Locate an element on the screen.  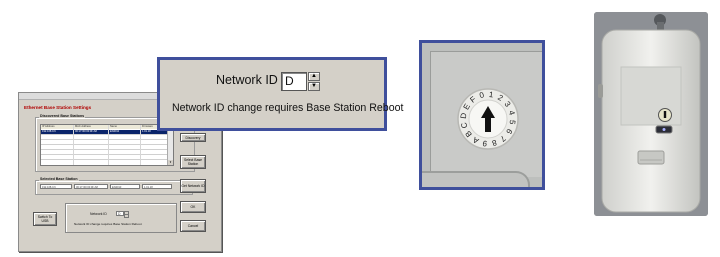
discovery-button: Discovery is located at coordinates (193, 137).